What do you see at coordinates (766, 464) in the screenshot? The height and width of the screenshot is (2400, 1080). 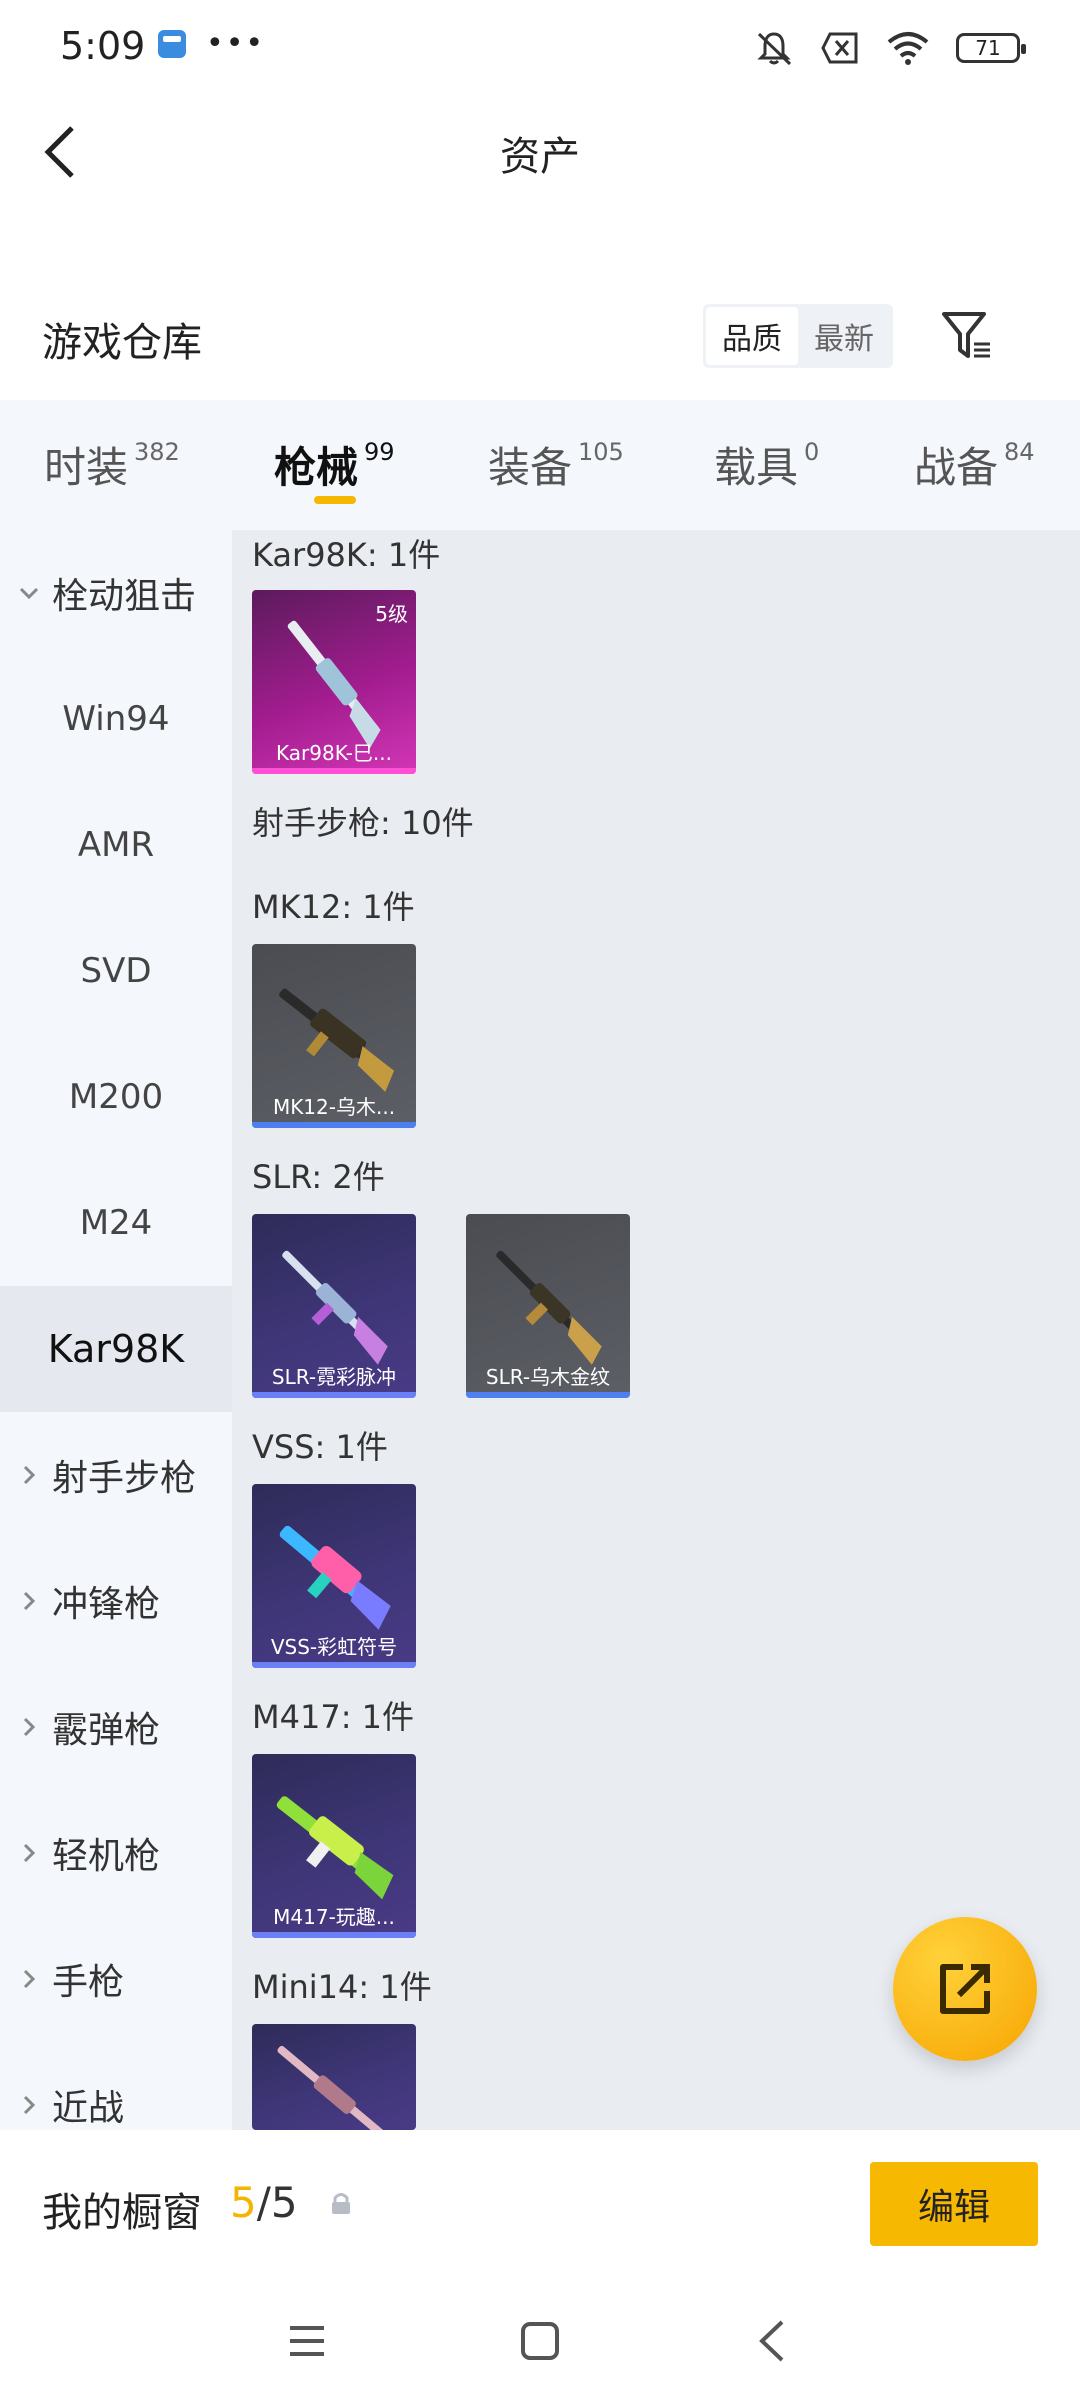 I see `tab-vehicles: 载具 0` at bounding box center [766, 464].